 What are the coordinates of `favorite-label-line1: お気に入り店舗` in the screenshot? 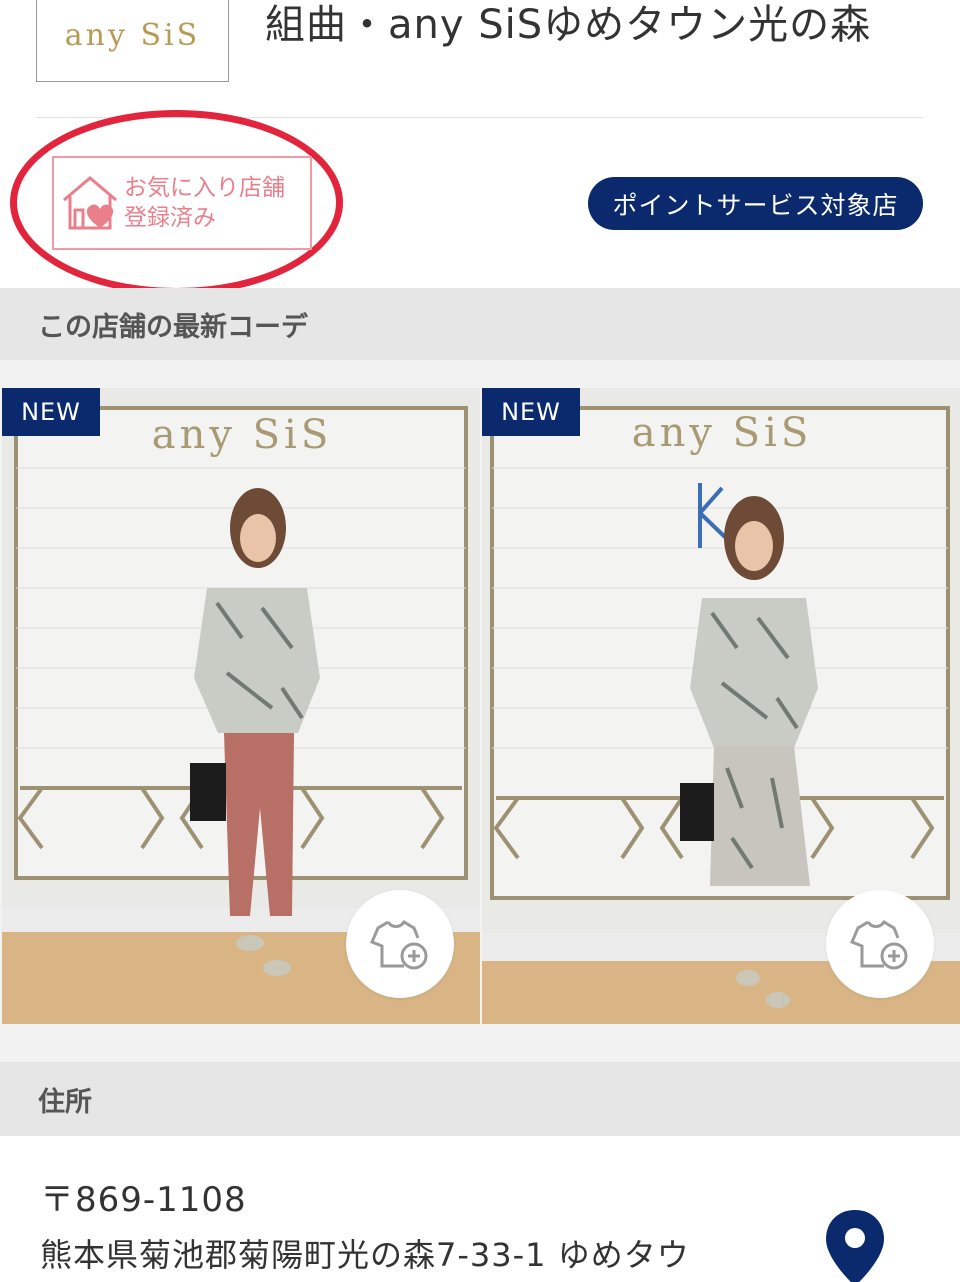 It's located at (204, 188).